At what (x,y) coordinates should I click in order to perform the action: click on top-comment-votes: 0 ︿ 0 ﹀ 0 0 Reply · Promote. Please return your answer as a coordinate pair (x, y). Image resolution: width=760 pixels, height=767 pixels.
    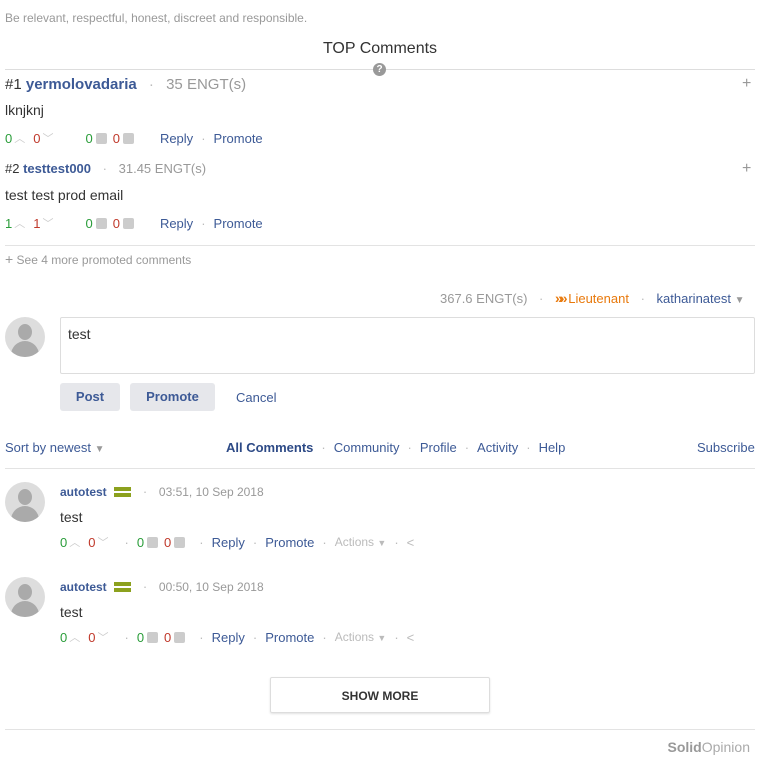
    Looking at the image, I should click on (134, 138).